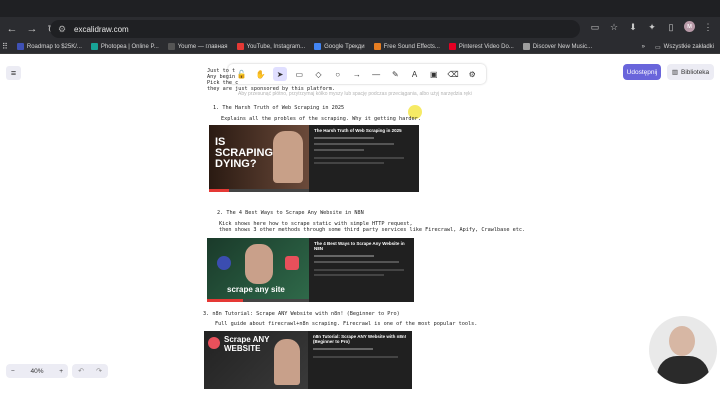  I want to click on webcam-overlay, so click(683, 350).